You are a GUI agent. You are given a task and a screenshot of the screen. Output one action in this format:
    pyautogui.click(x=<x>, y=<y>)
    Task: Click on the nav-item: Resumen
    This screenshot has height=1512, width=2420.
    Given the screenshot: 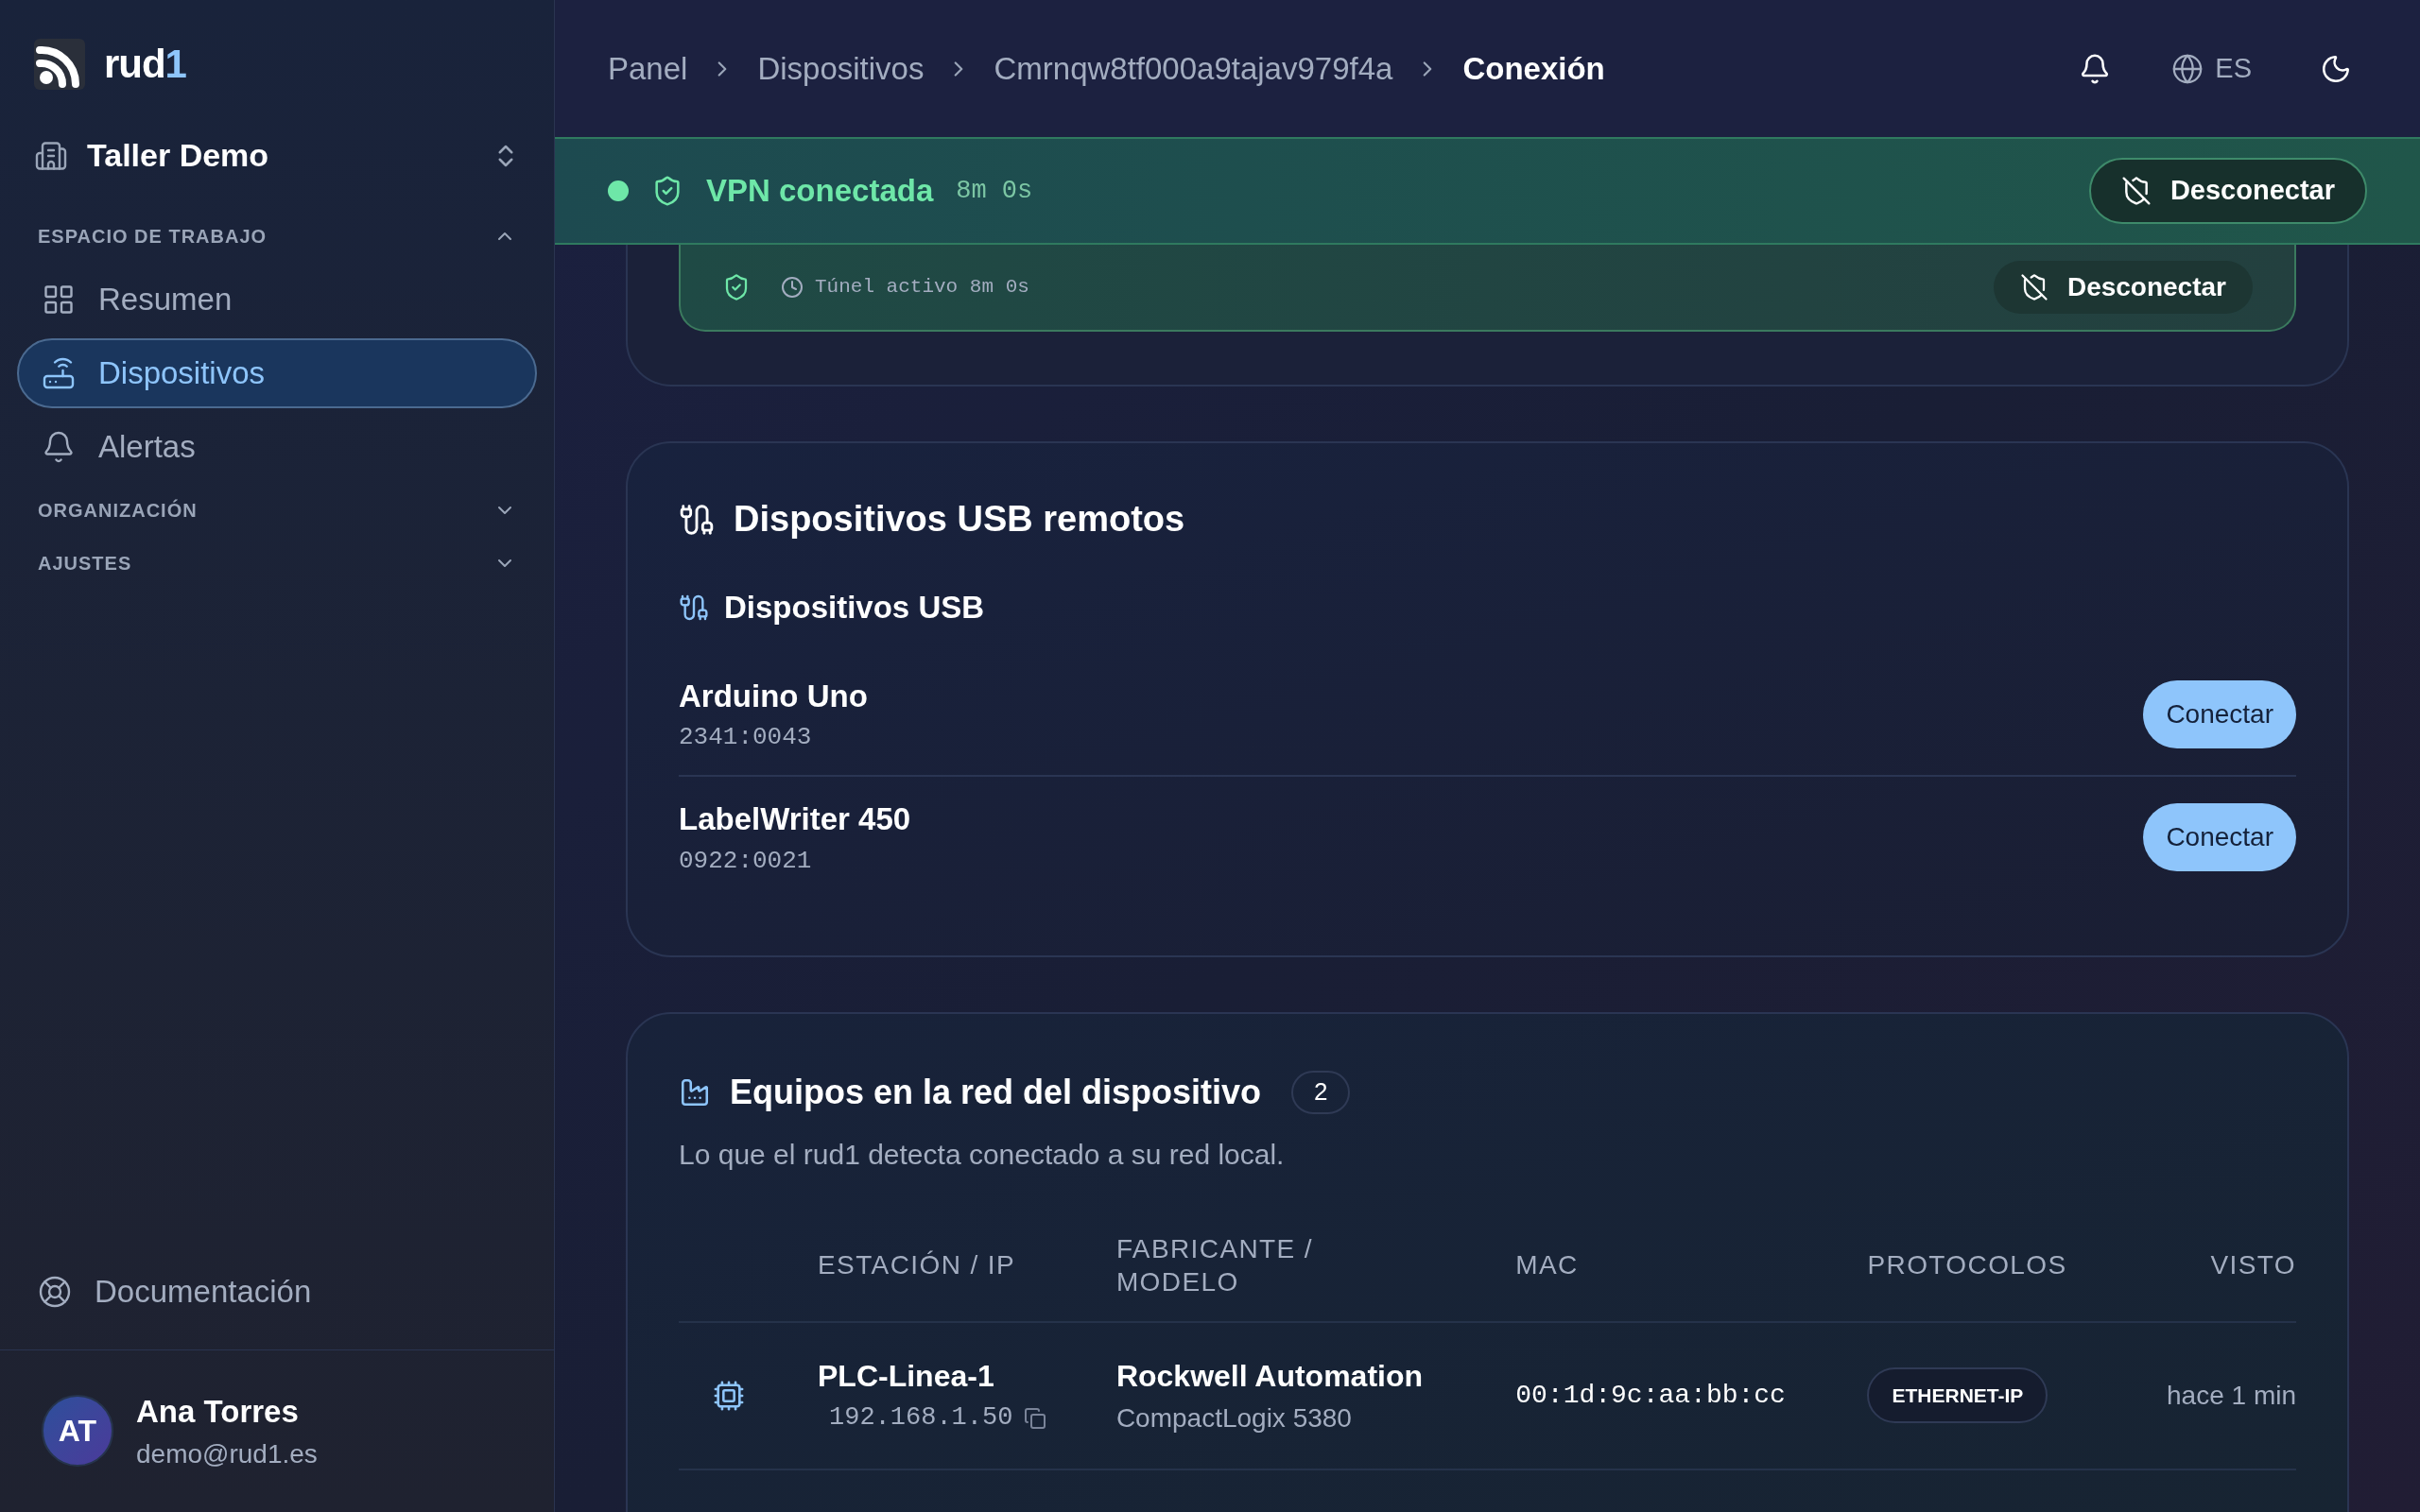 What is the action you would take?
    pyautogui.click(x=277, y=300)
    